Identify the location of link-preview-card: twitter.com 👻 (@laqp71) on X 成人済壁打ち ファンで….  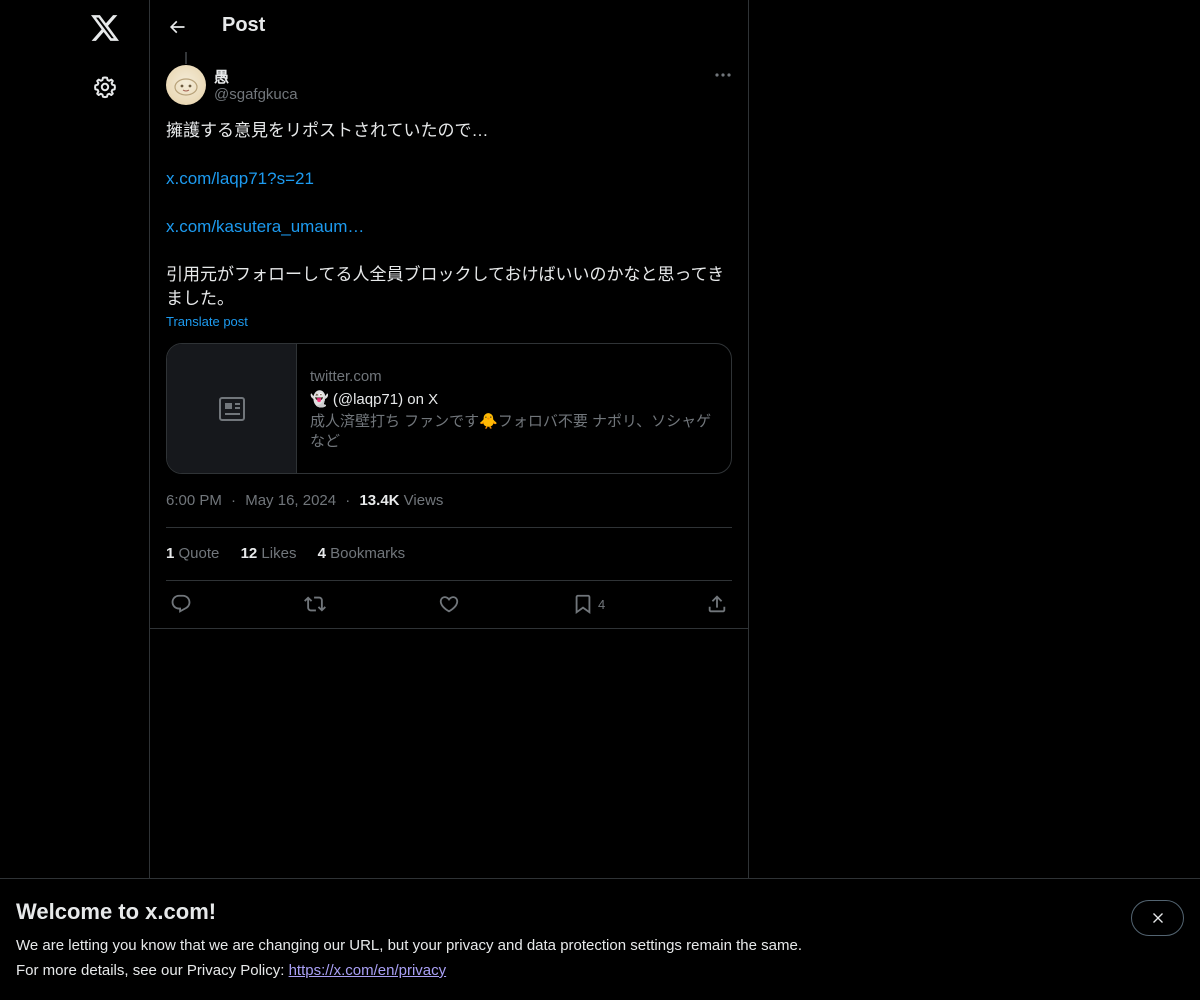
(449, 408).